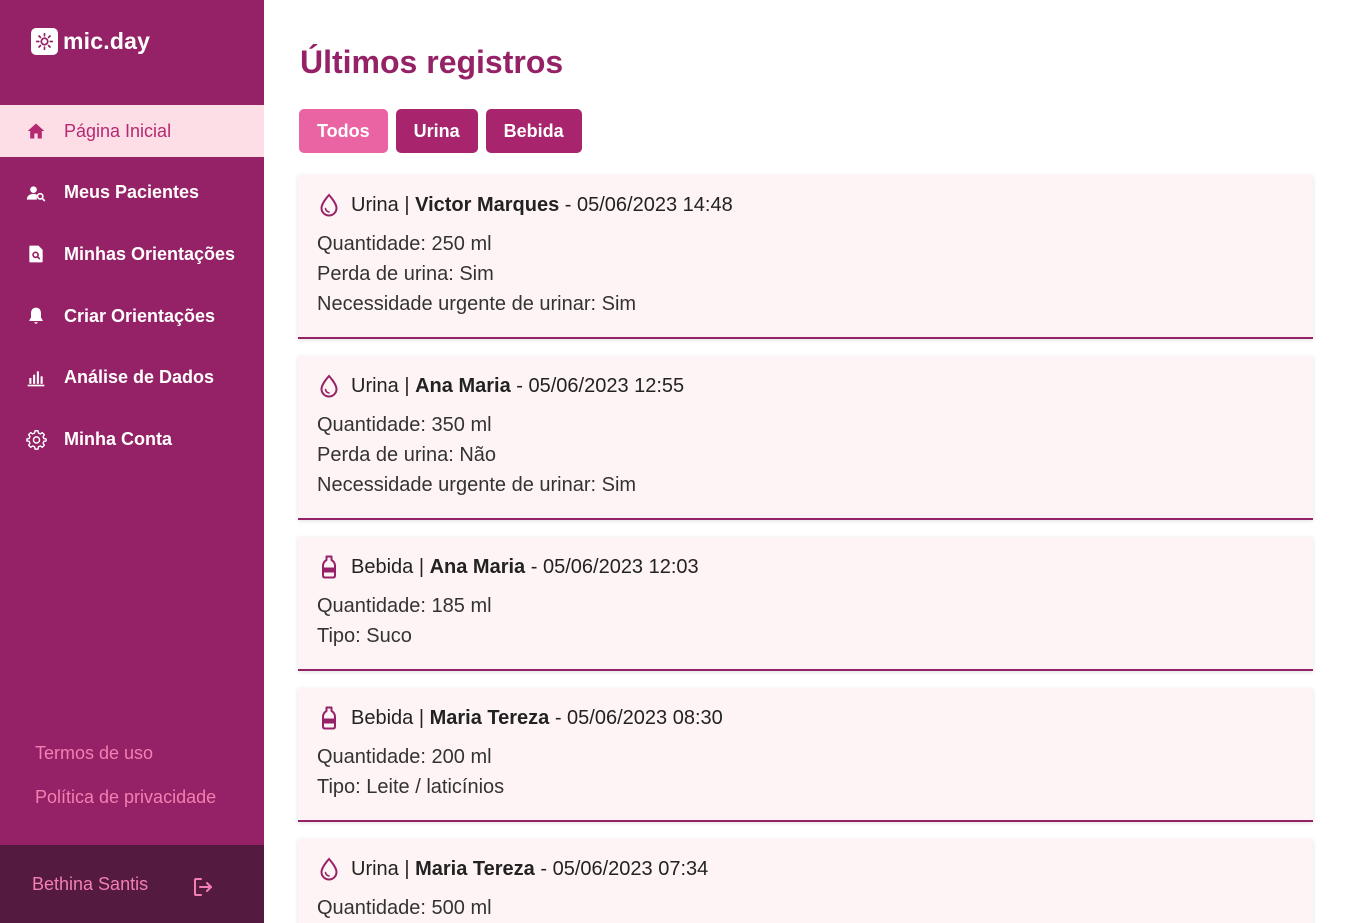 The image size is (1345, 923). I want to click on record-detail: Perda de urina: Não, so click(407, 455).